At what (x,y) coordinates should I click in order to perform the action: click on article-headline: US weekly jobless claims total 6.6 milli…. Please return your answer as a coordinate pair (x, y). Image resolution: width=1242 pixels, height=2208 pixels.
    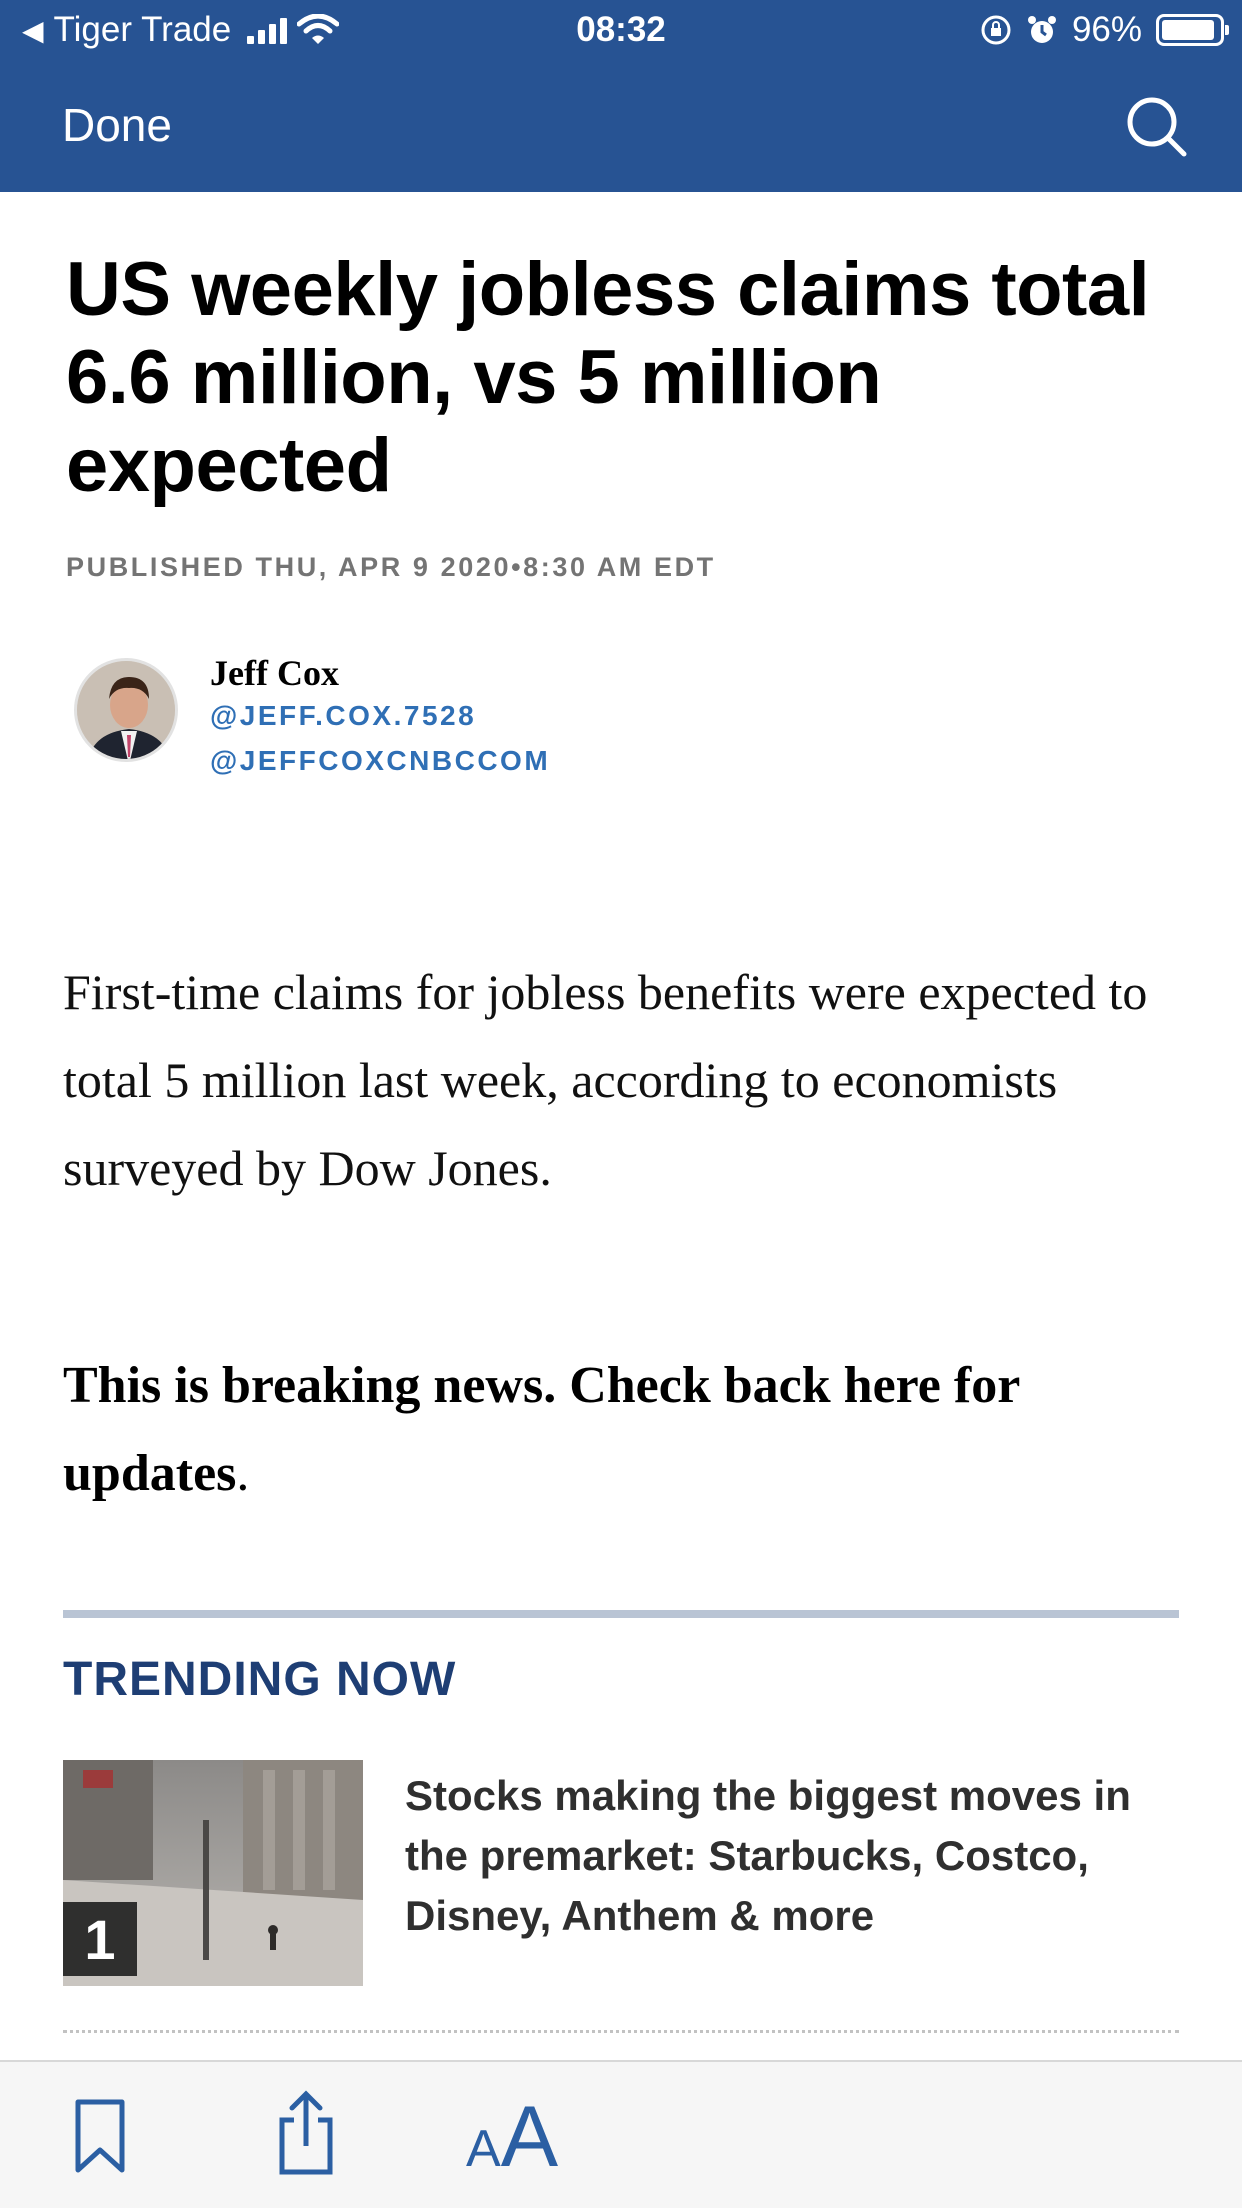
    Looking at the image, I should click on (608, 377).